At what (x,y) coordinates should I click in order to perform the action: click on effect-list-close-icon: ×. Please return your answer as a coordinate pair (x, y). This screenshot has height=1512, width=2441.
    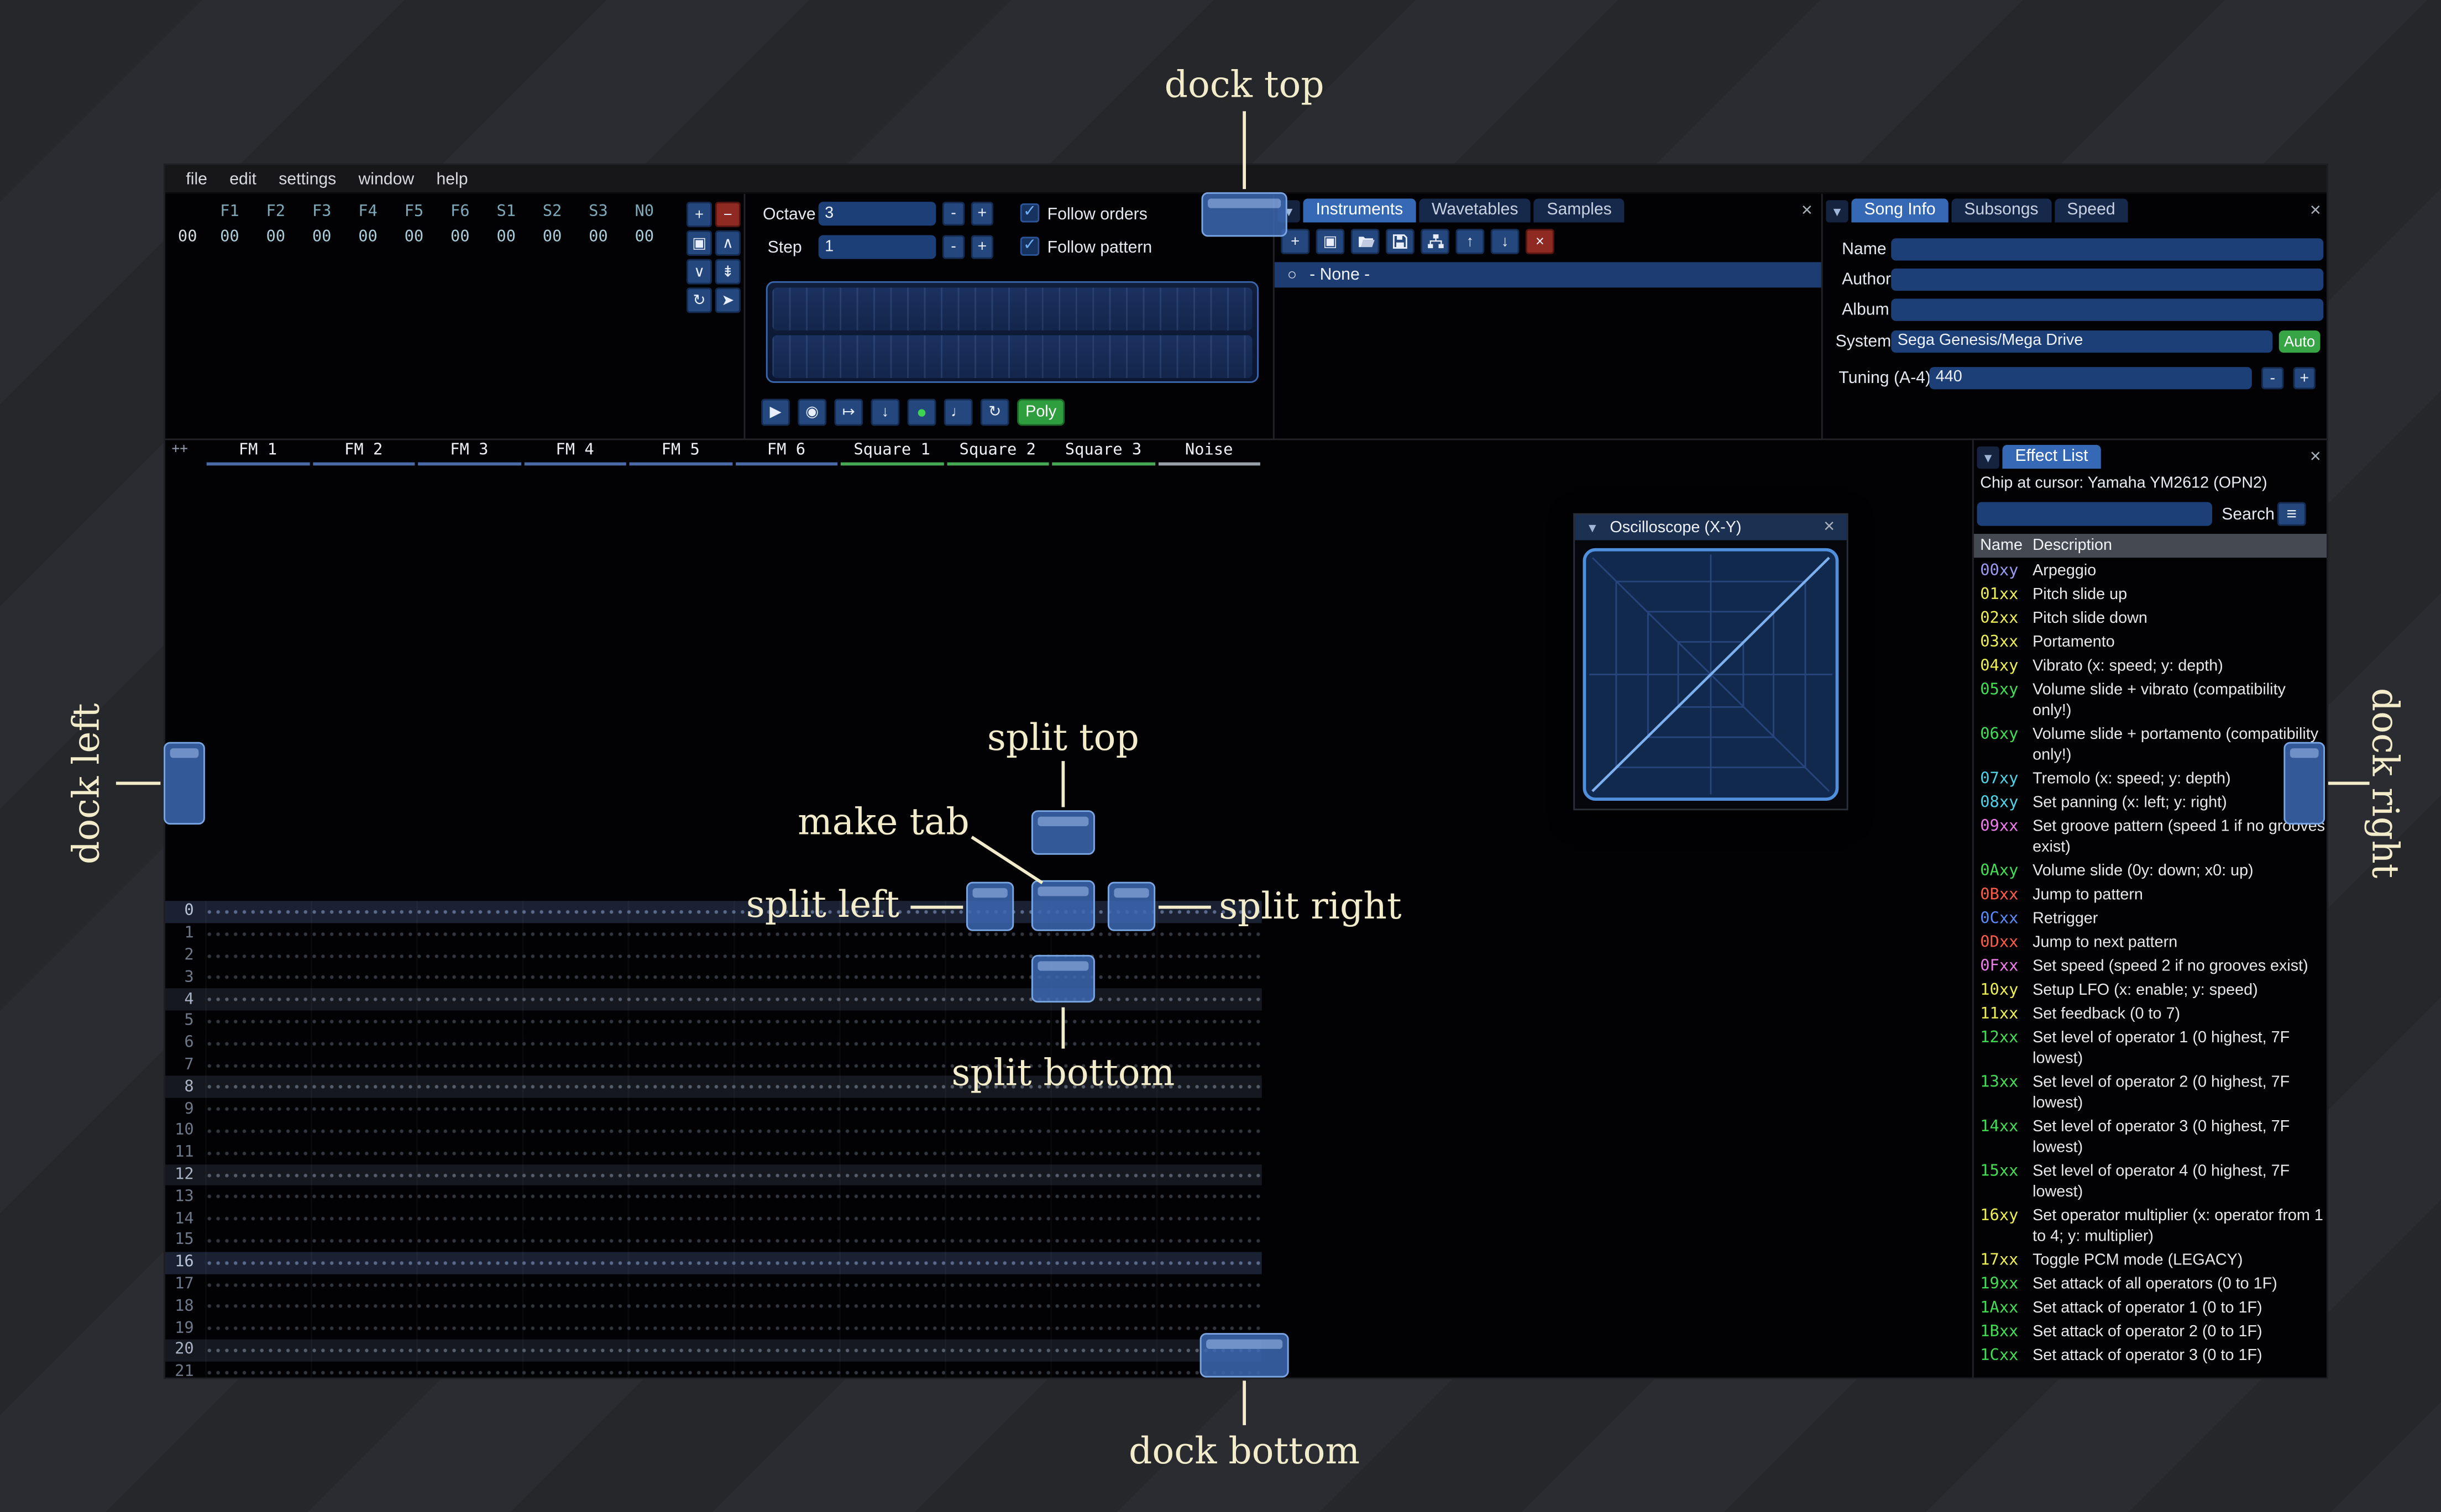
    Looking at the image, I should click on (2315, 457).